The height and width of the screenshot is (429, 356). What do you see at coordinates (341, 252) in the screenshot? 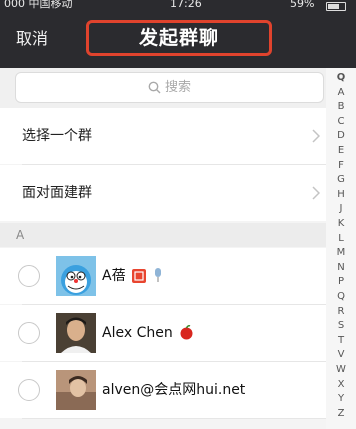
I see `index-letter: M` at bounding box center [341, 252].